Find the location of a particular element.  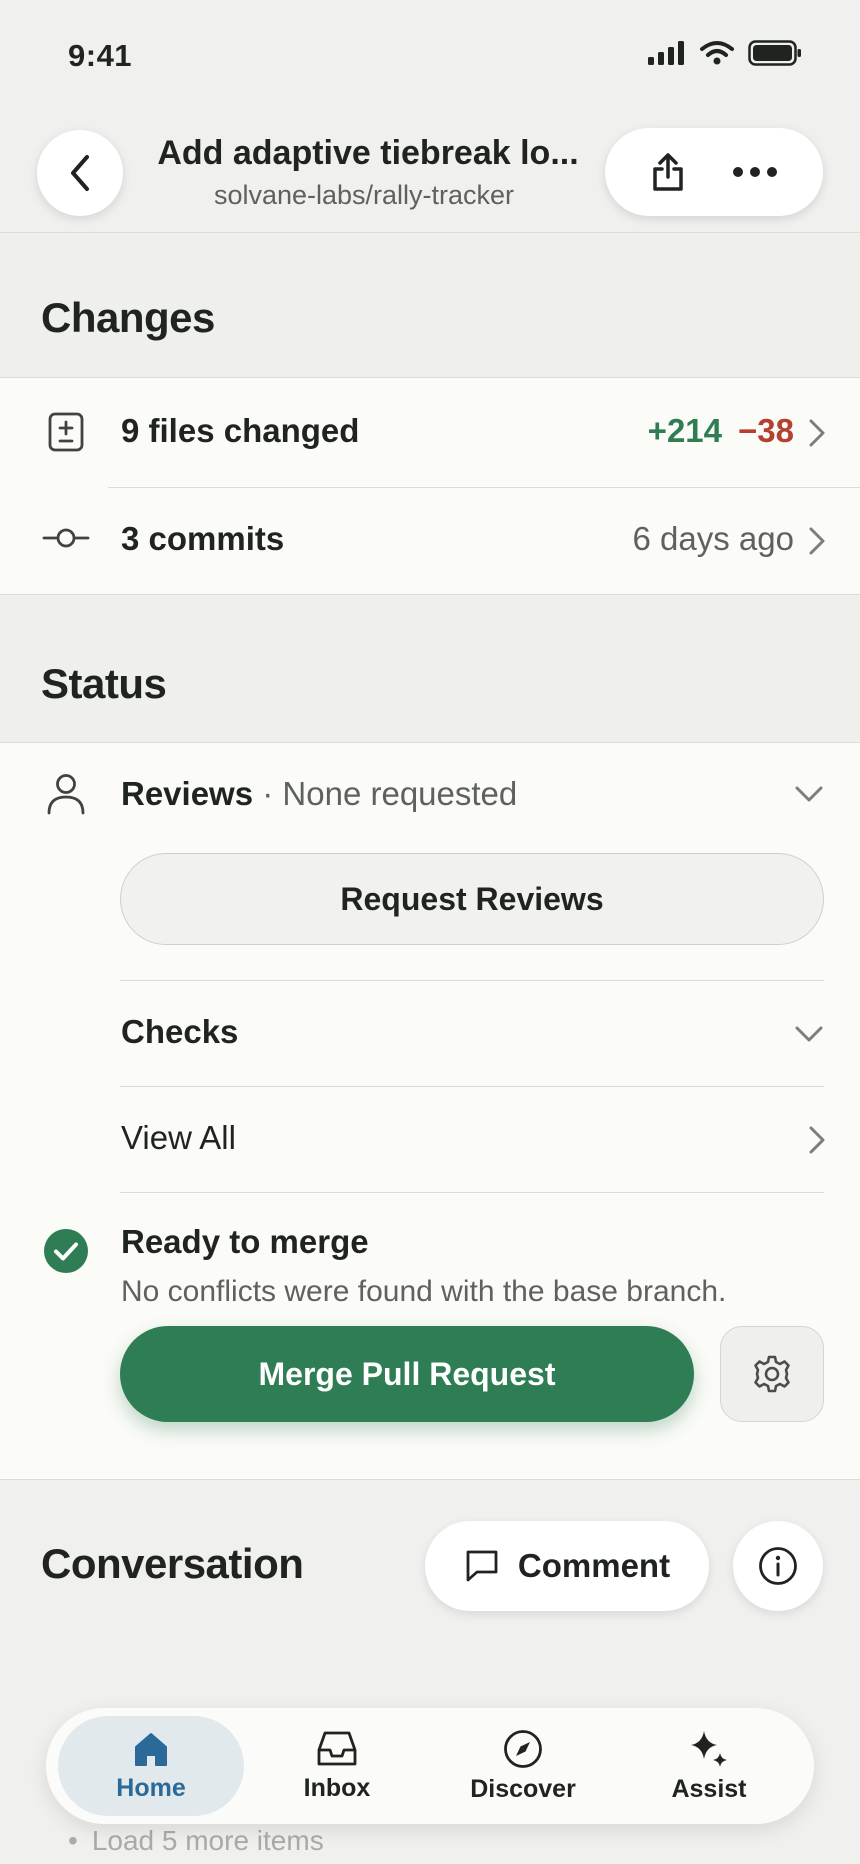

compass-icon is located at coordinates (523, 1748).